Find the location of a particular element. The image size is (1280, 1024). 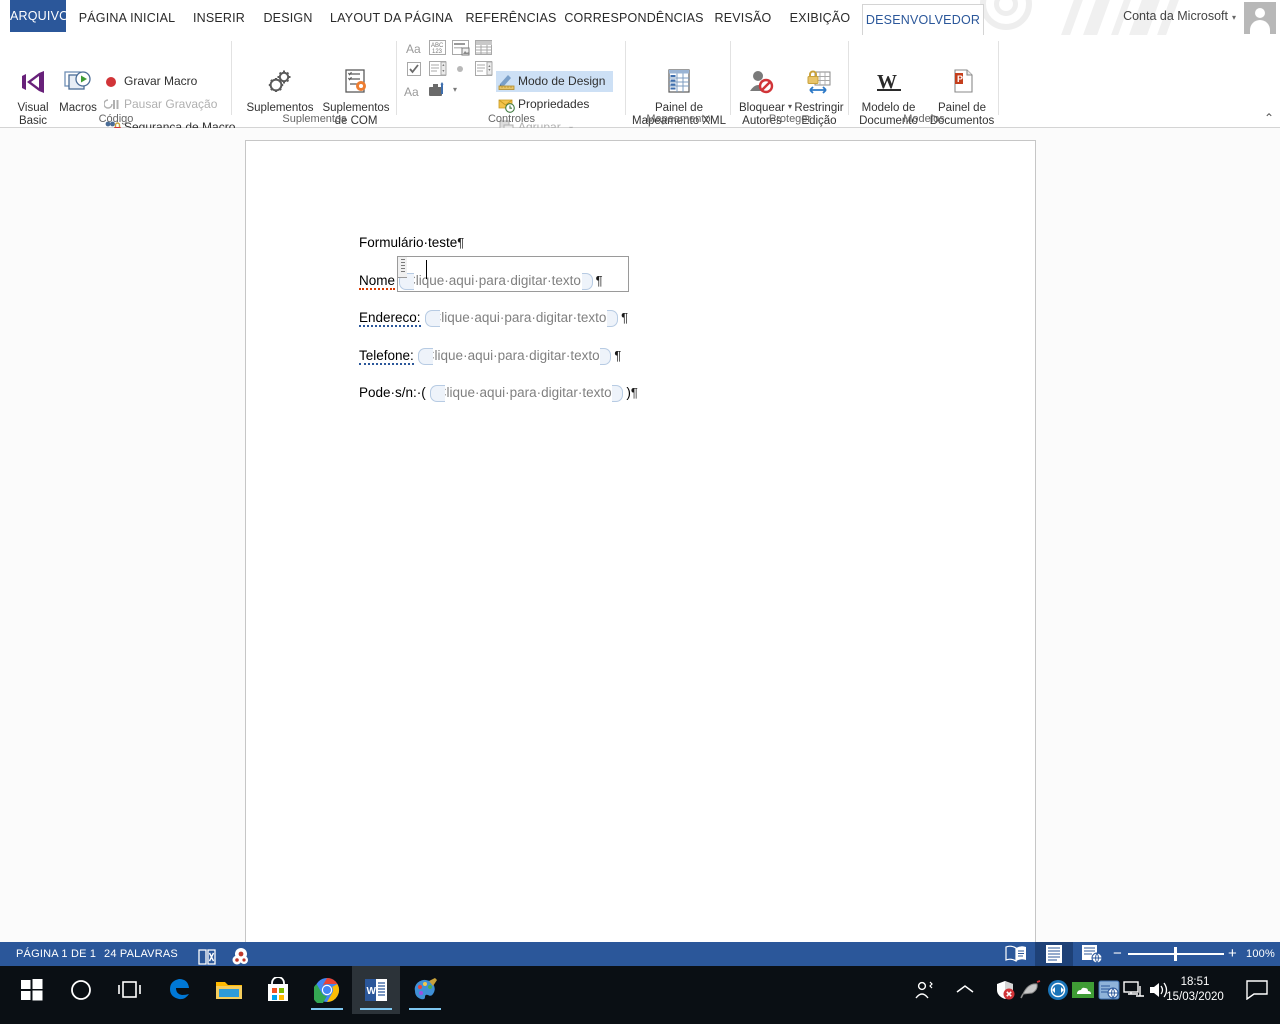

pause-recording-button: Pausar Gravação is located at coordinates (159, 104).